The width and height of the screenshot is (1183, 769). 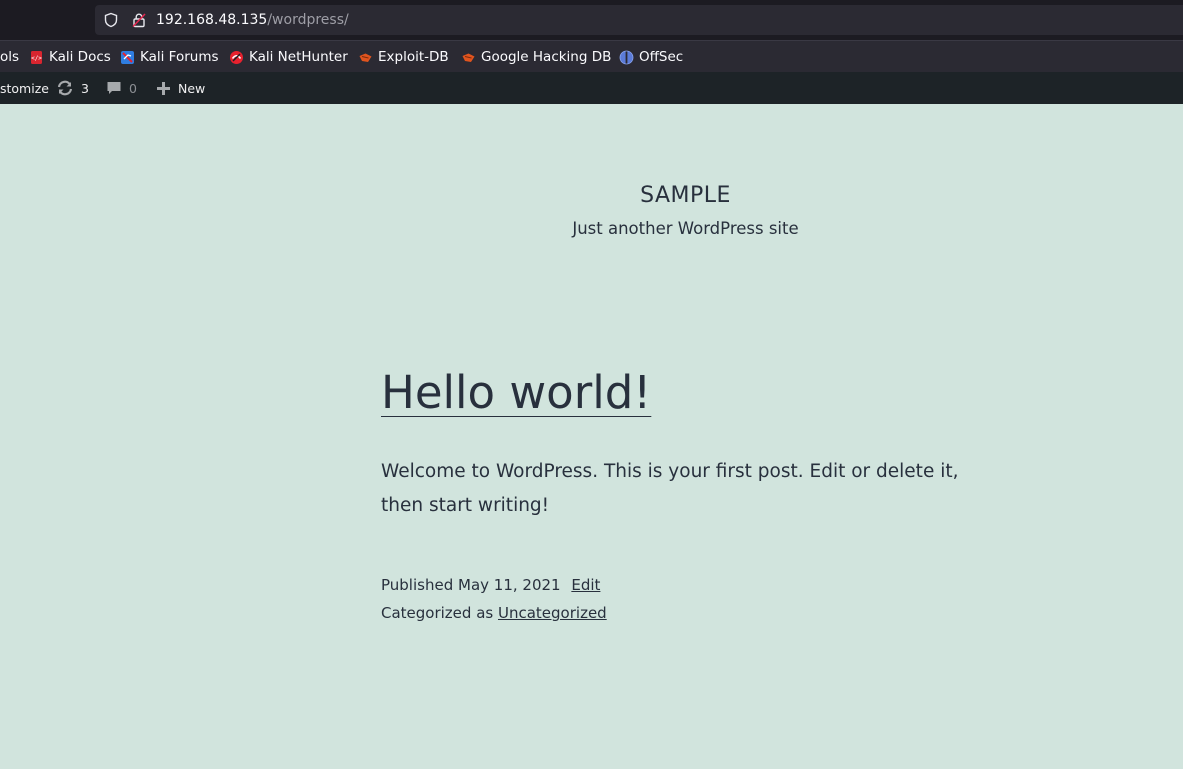 I want to click on new-content-link: New, so click(x=180, y=88).